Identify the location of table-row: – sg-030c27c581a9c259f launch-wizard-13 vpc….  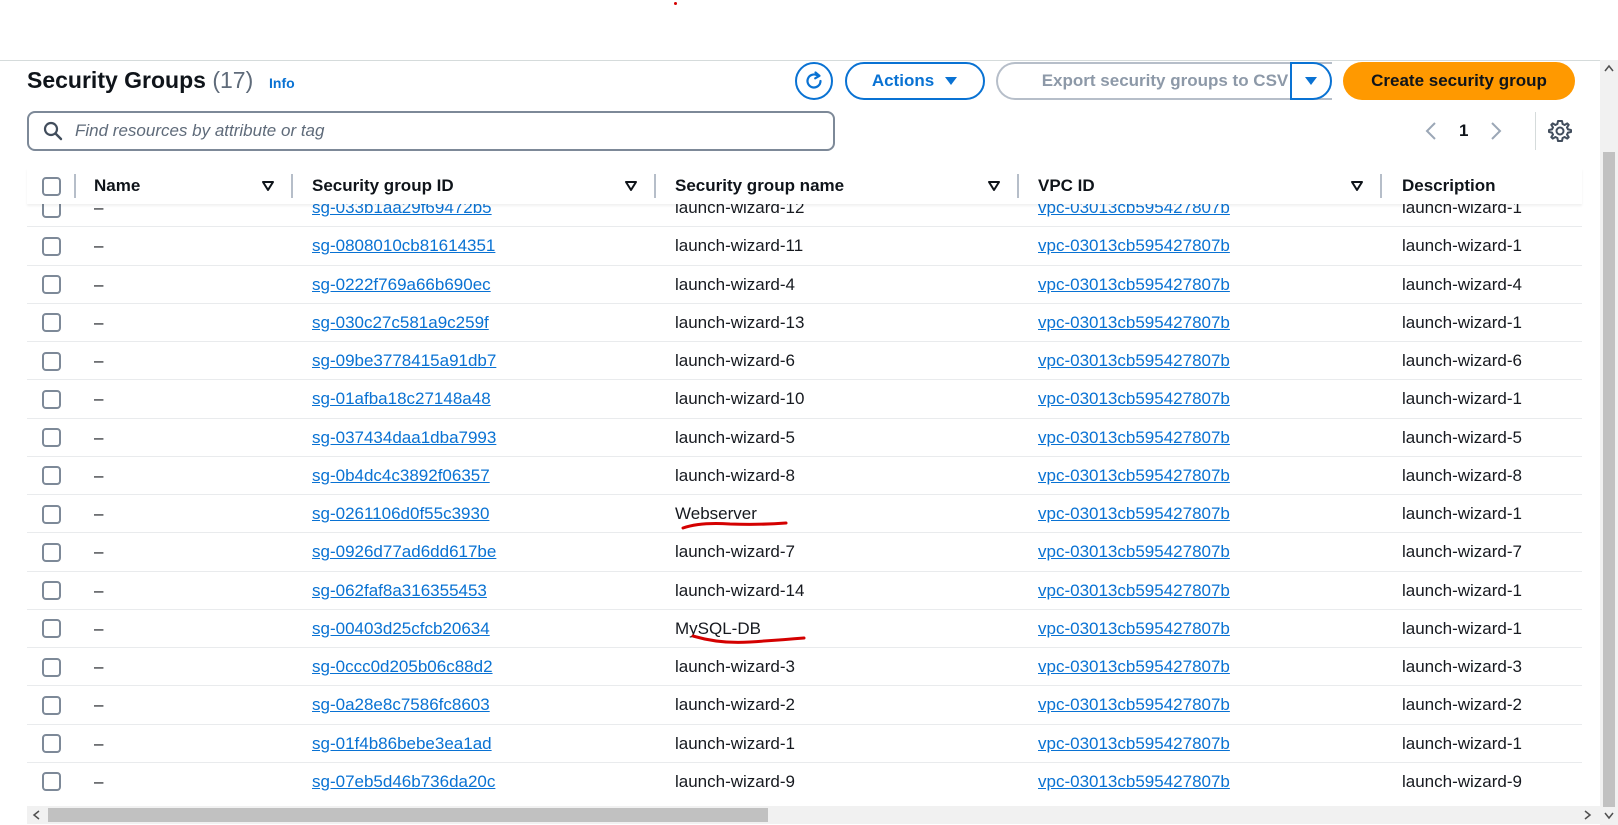
(804, 323).